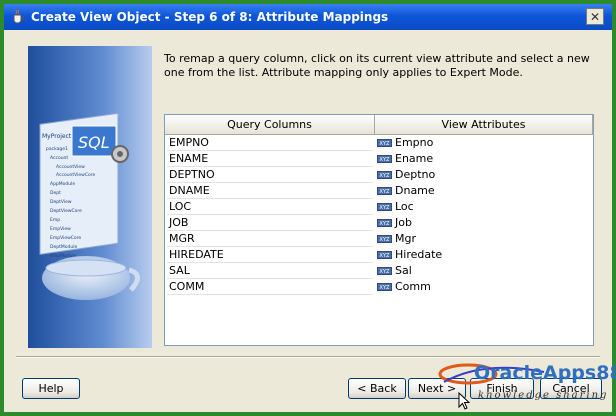 The width and height of the screenshot is (616, 416). I want to click on mouse-cursor-icon, so click(464, 401).